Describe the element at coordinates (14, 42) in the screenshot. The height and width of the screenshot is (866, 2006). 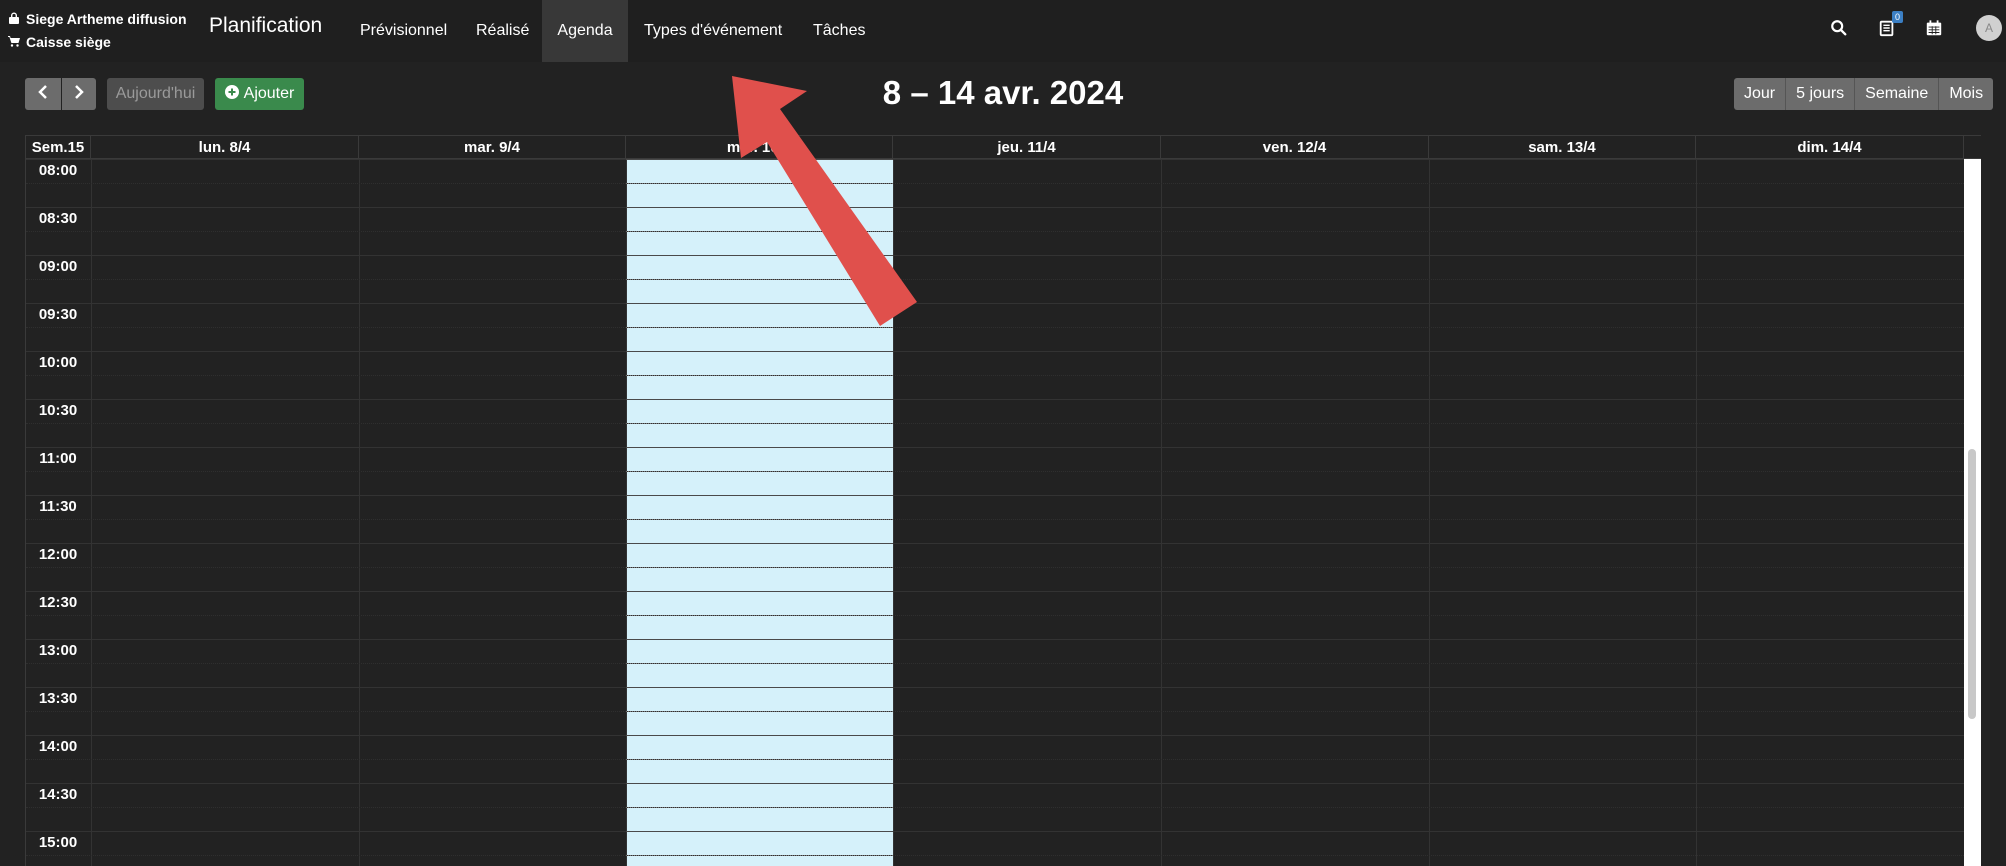
I see `cart-icon` at that location.